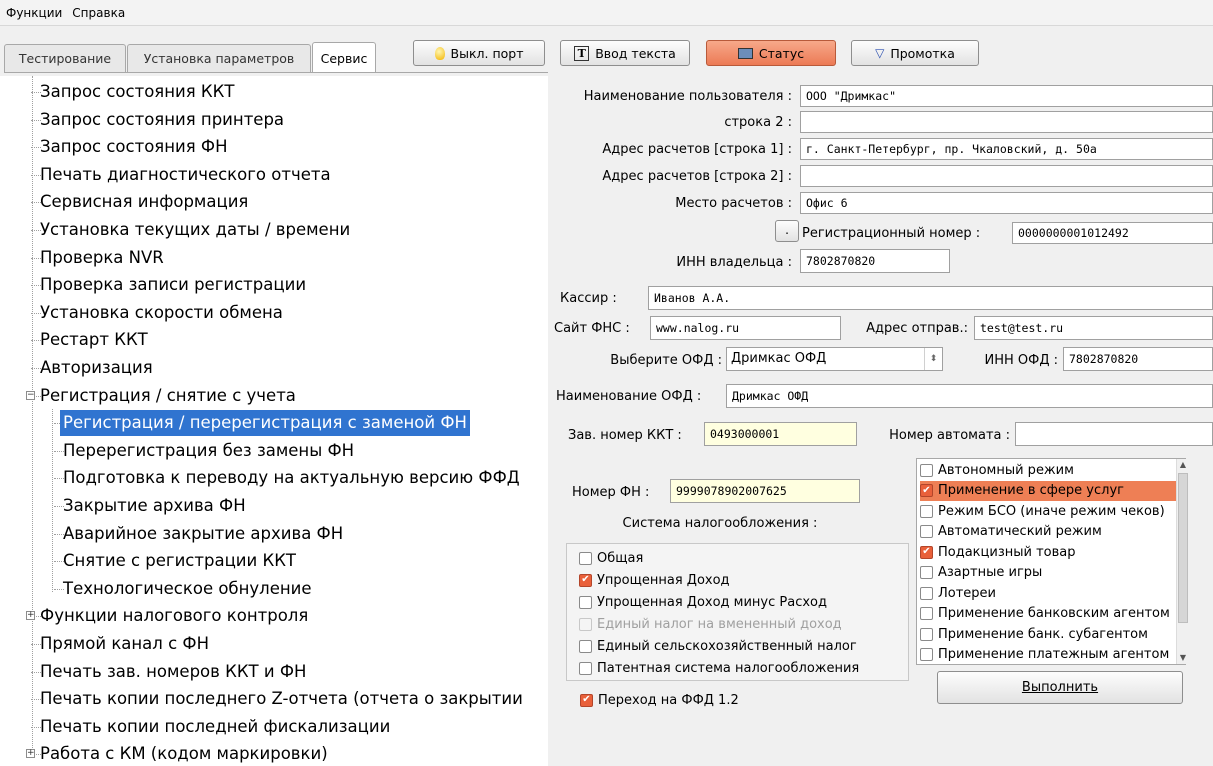 This screenshot has height=766, width=1213. Describe the element at coordinates (981, 573) in the screenshot. I see `mode-checkbox: Азартные игры` at that location.